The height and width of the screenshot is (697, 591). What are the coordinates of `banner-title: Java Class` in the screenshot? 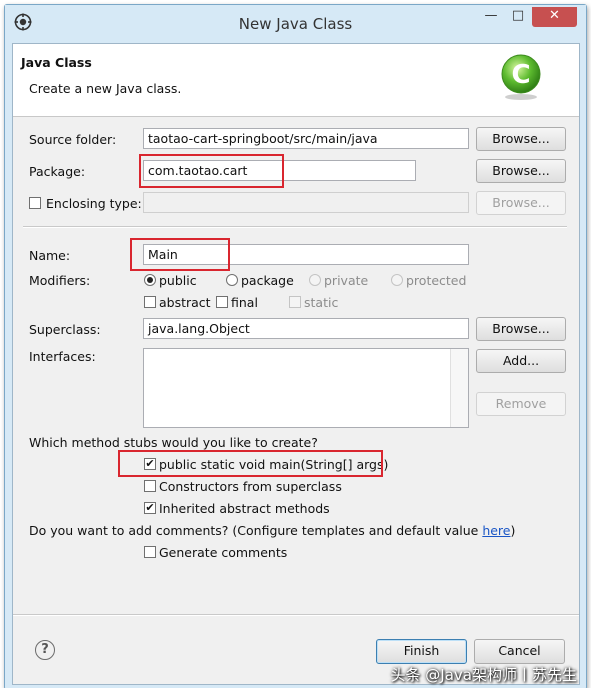 It's located at (56, 62).